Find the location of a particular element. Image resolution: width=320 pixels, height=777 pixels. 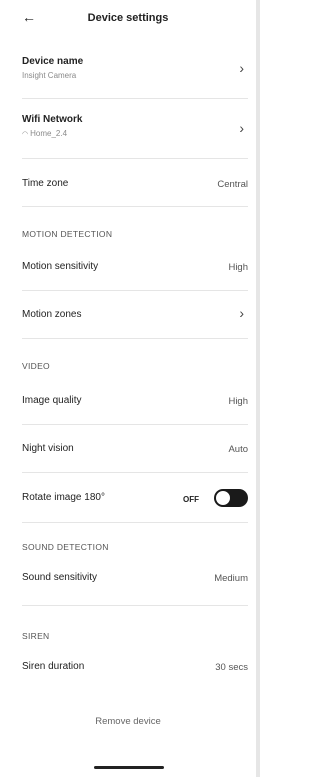

time-zone-value: Central is located at coordinates (232, 184).